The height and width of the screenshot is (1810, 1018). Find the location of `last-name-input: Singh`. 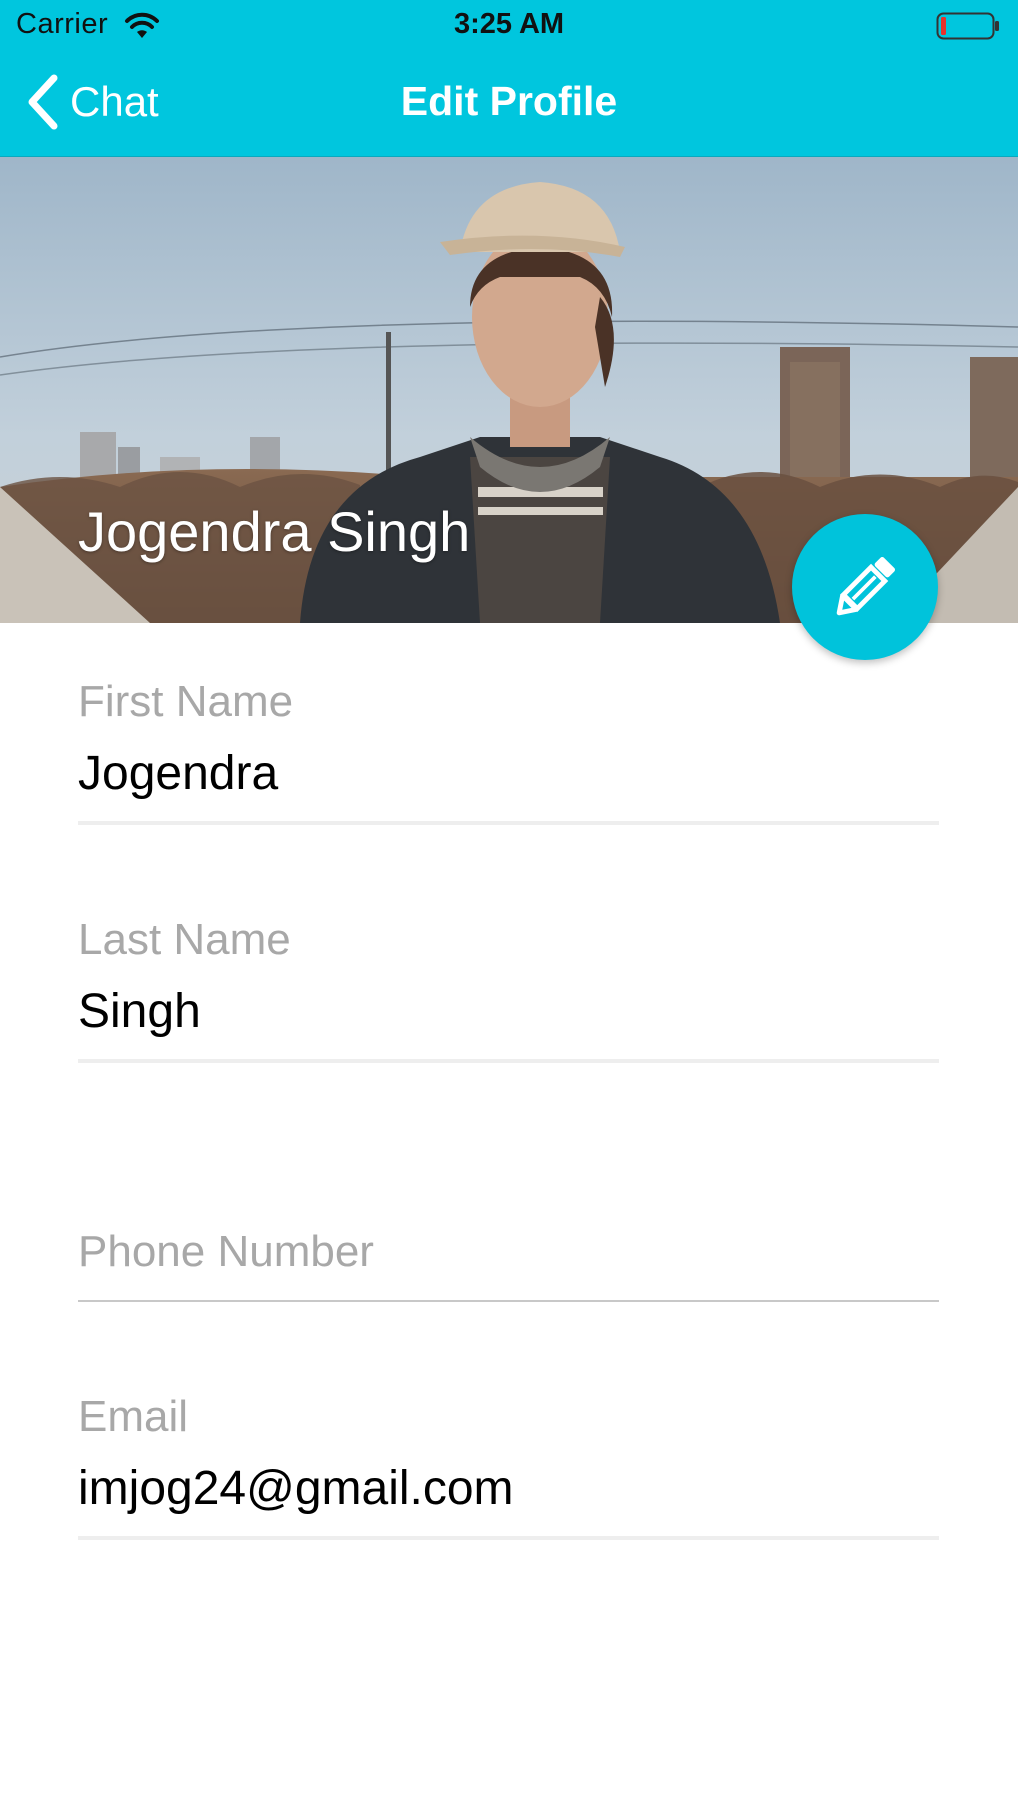

last-name-input: Singh is located at coordinates (508, 1012).